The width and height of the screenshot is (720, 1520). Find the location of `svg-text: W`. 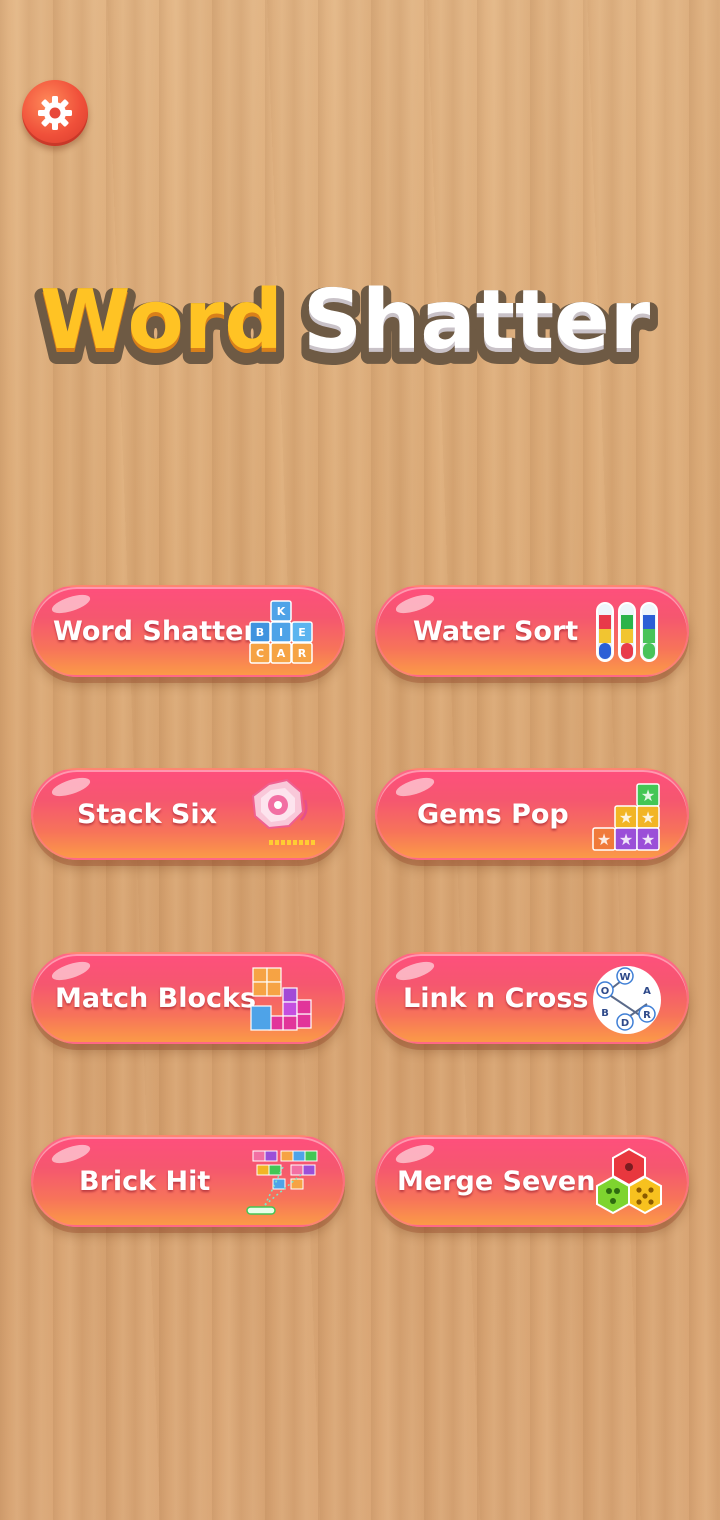

svg-text: W is located at coordinates (624, 977).